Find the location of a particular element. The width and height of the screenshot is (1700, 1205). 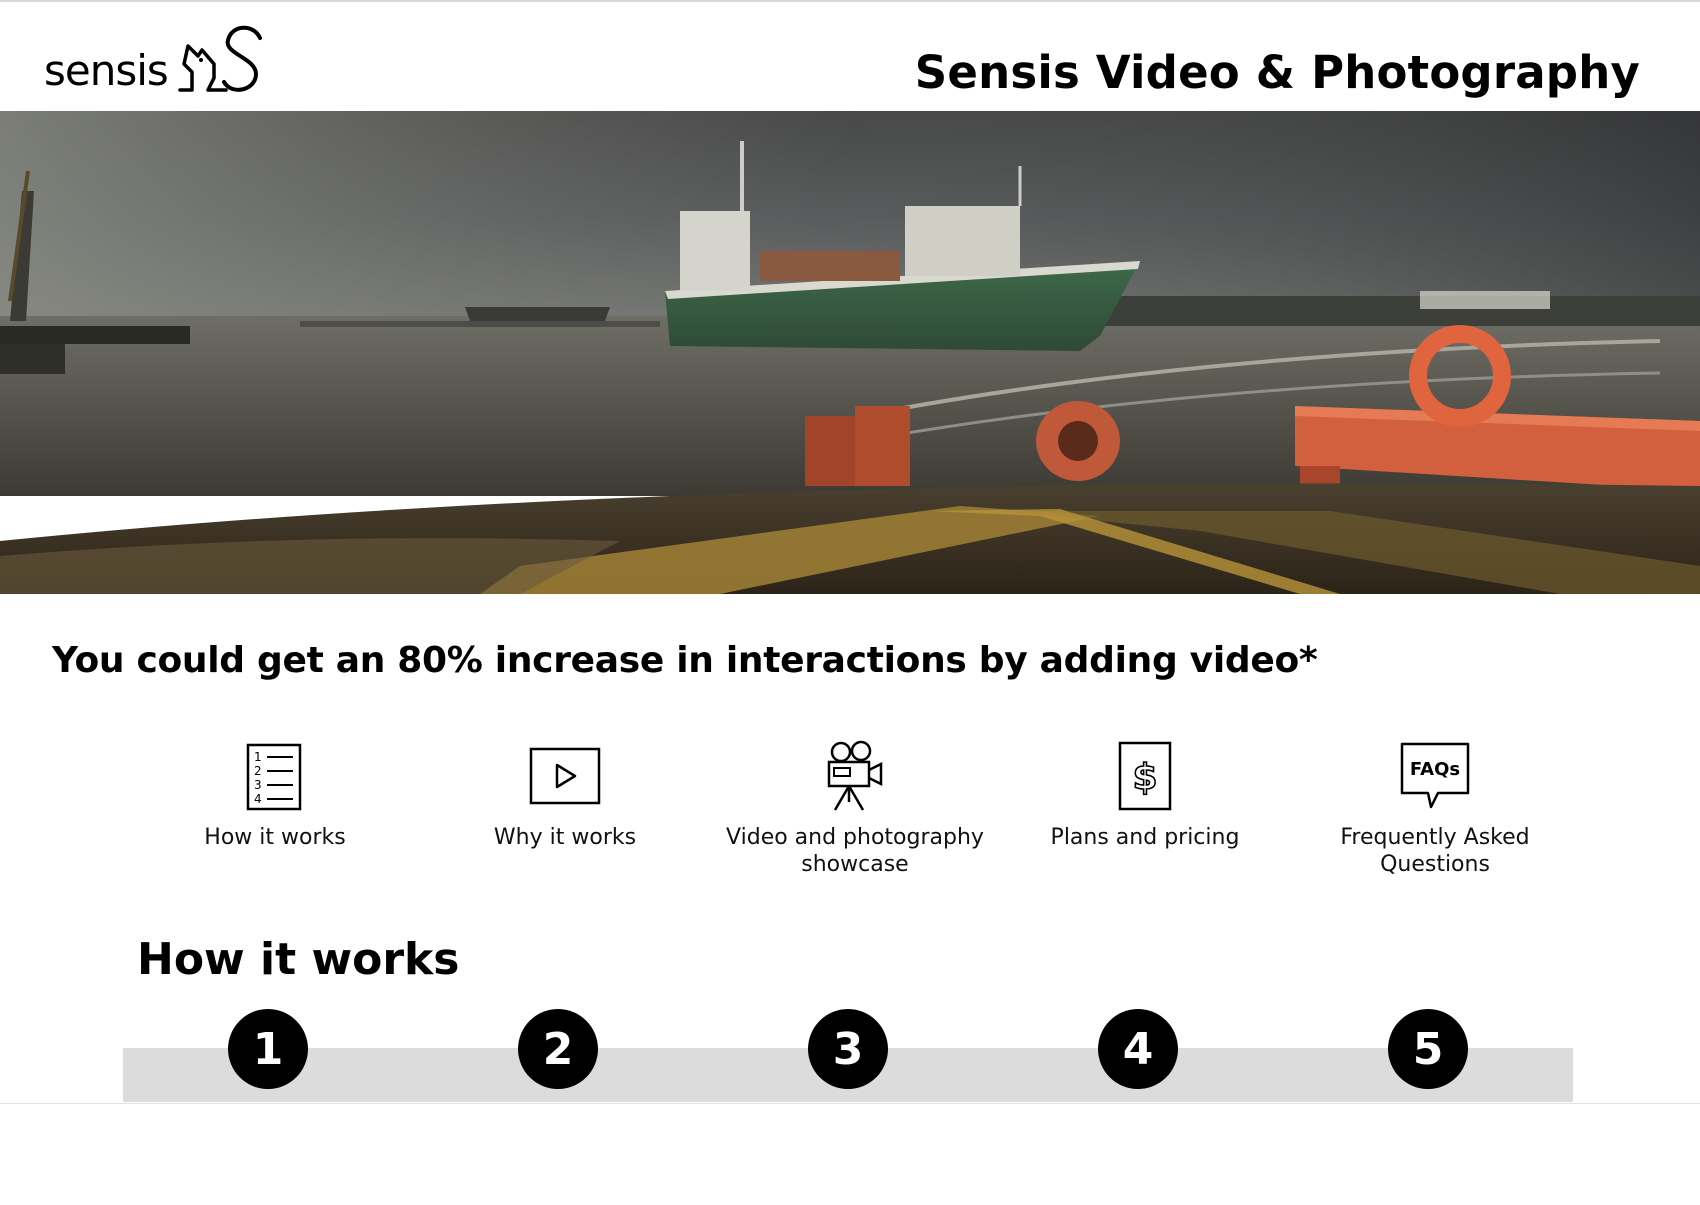

quicklink-plans-pricing: $ Plans and pricing is located at coordinates (1145, 794).